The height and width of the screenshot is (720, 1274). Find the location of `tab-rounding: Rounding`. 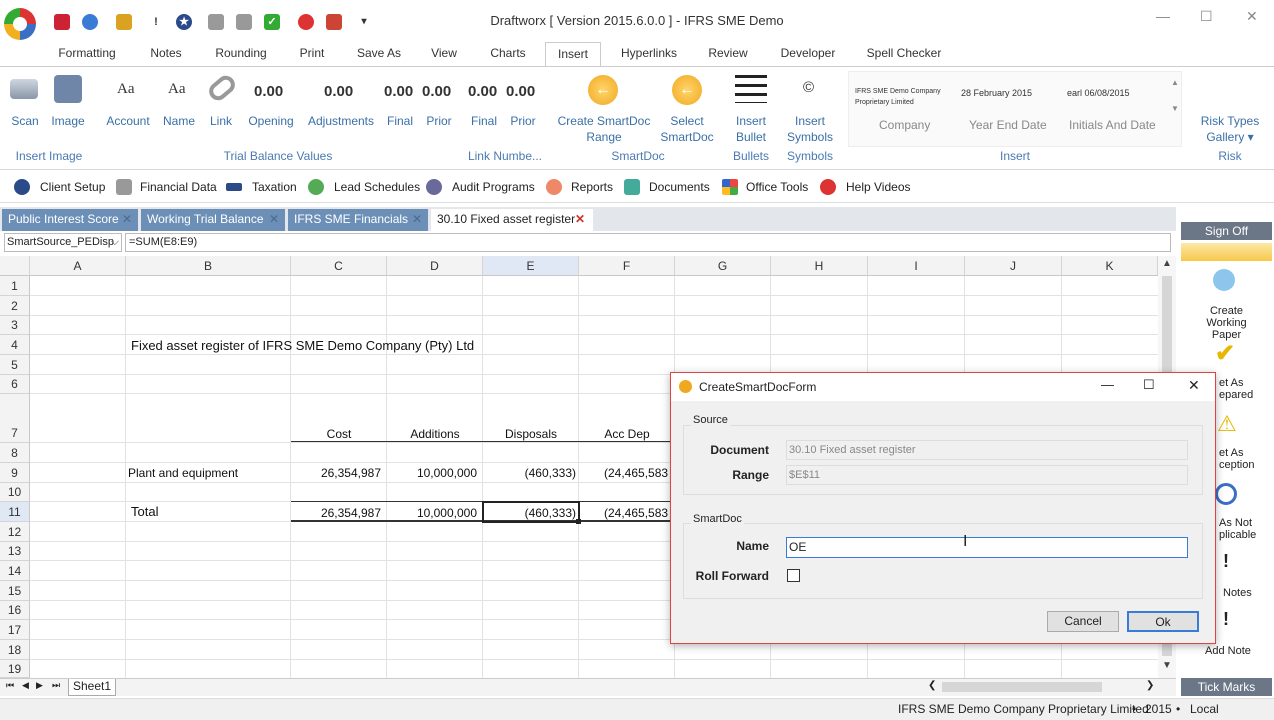

tab-rounding: Rounding is located at coordinates (241, 54).